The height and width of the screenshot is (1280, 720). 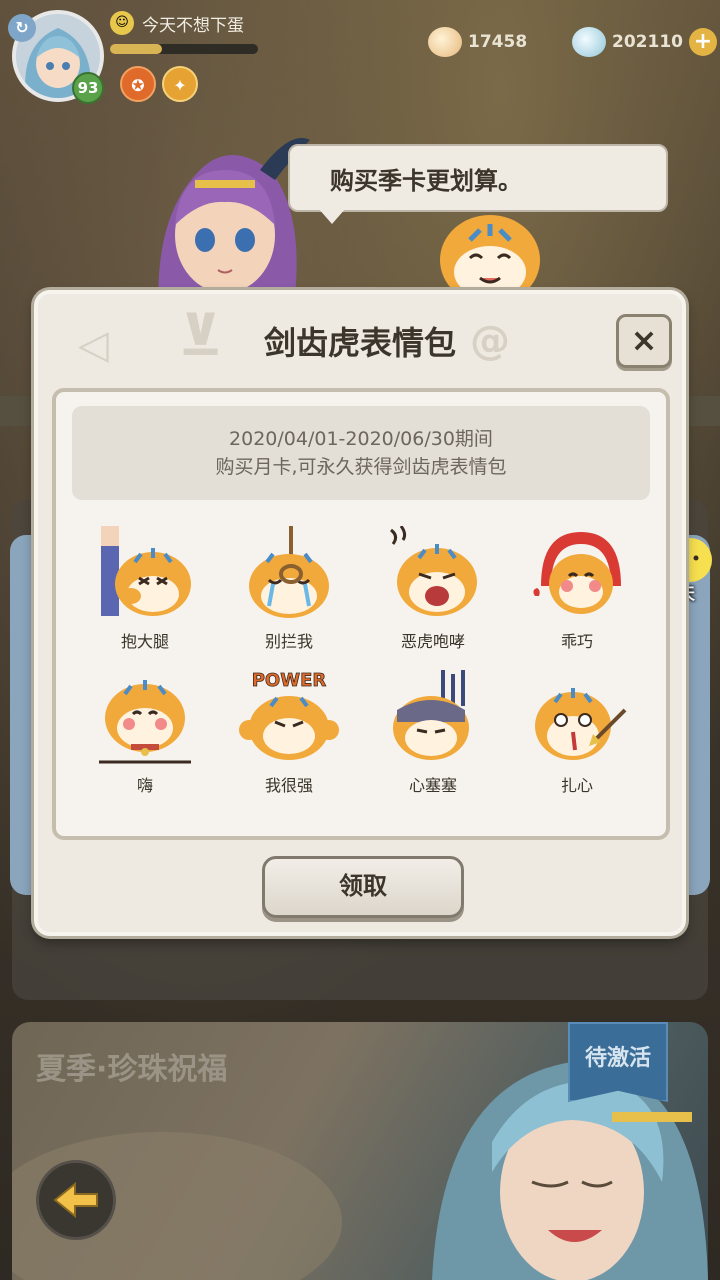 What do you see at coordinates (288, 785) in the screenshot?
I see `sticker-label: 我很强` at bounding box center [288, 785].